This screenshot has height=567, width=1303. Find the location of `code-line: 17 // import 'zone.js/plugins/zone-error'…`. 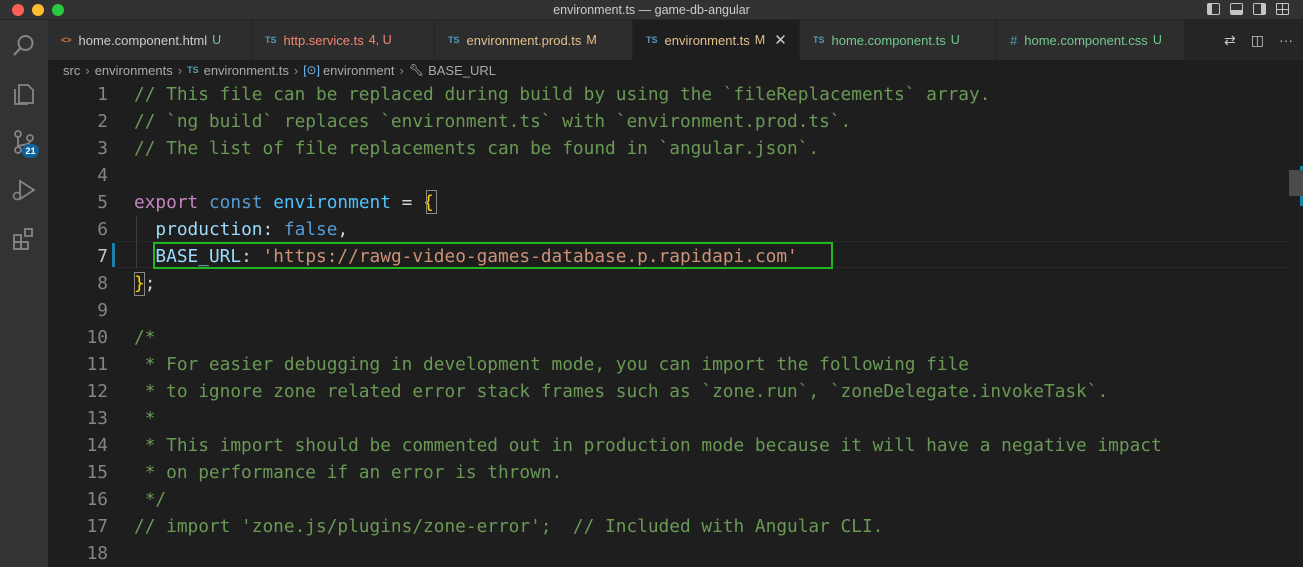

code-line: 17 // import 'zone.js/plugins/zone-error'… is located at coordinates (675, 526).